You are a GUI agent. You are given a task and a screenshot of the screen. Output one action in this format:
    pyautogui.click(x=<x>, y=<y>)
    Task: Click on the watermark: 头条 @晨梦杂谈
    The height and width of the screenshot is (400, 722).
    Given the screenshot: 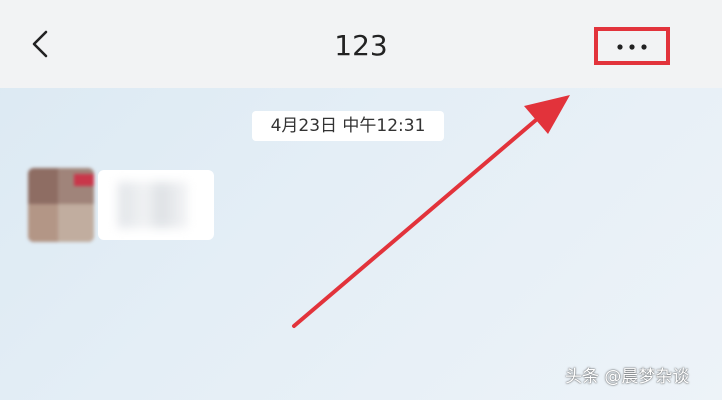 What is the action you would take?
    pyautogui.click(x=627, y=377)
    